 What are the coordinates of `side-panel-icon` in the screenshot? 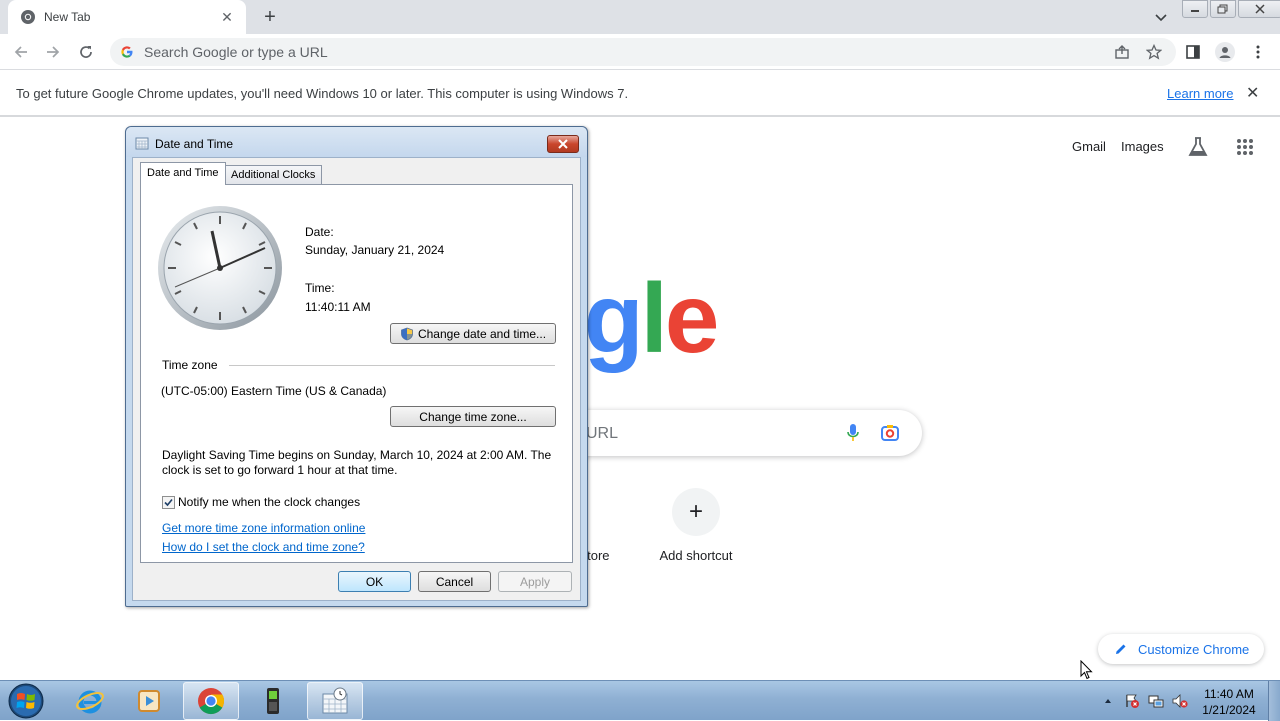 It's located at (1193, 52).